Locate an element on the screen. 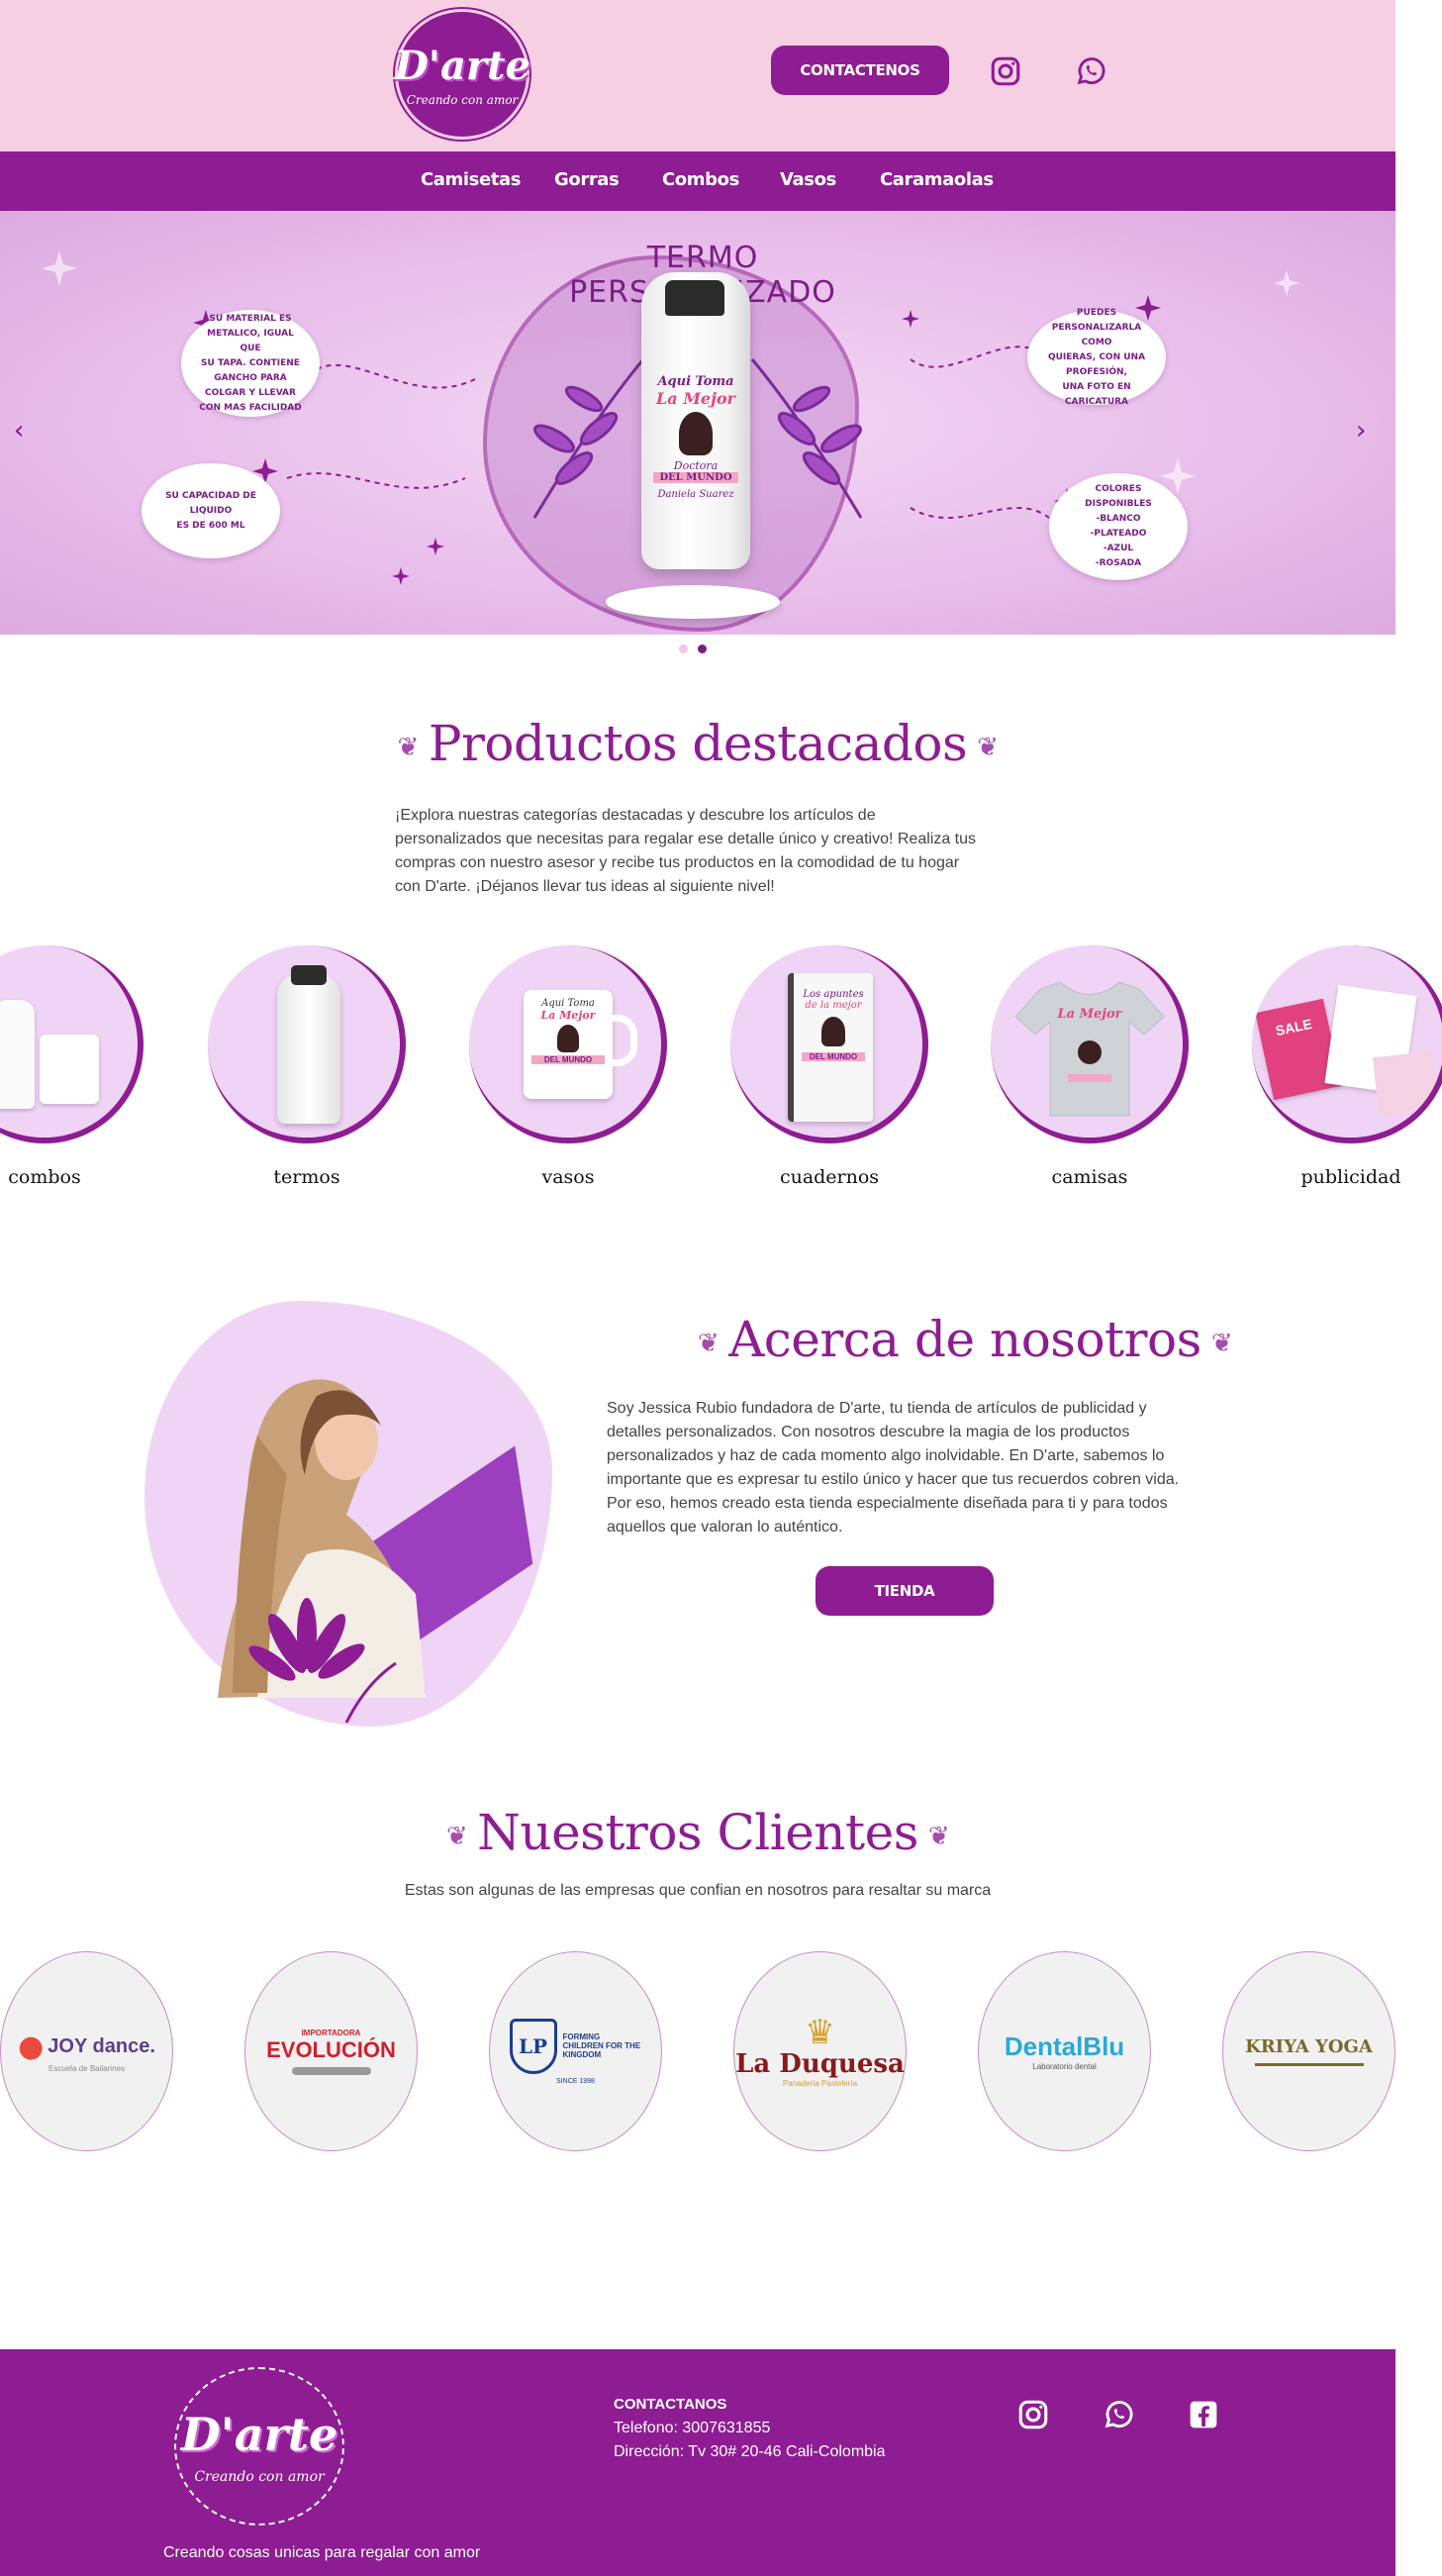  category-vasos: Aqui Toma La Mejor DEL MUNDO vasos is located at coordinates (568, 1067).